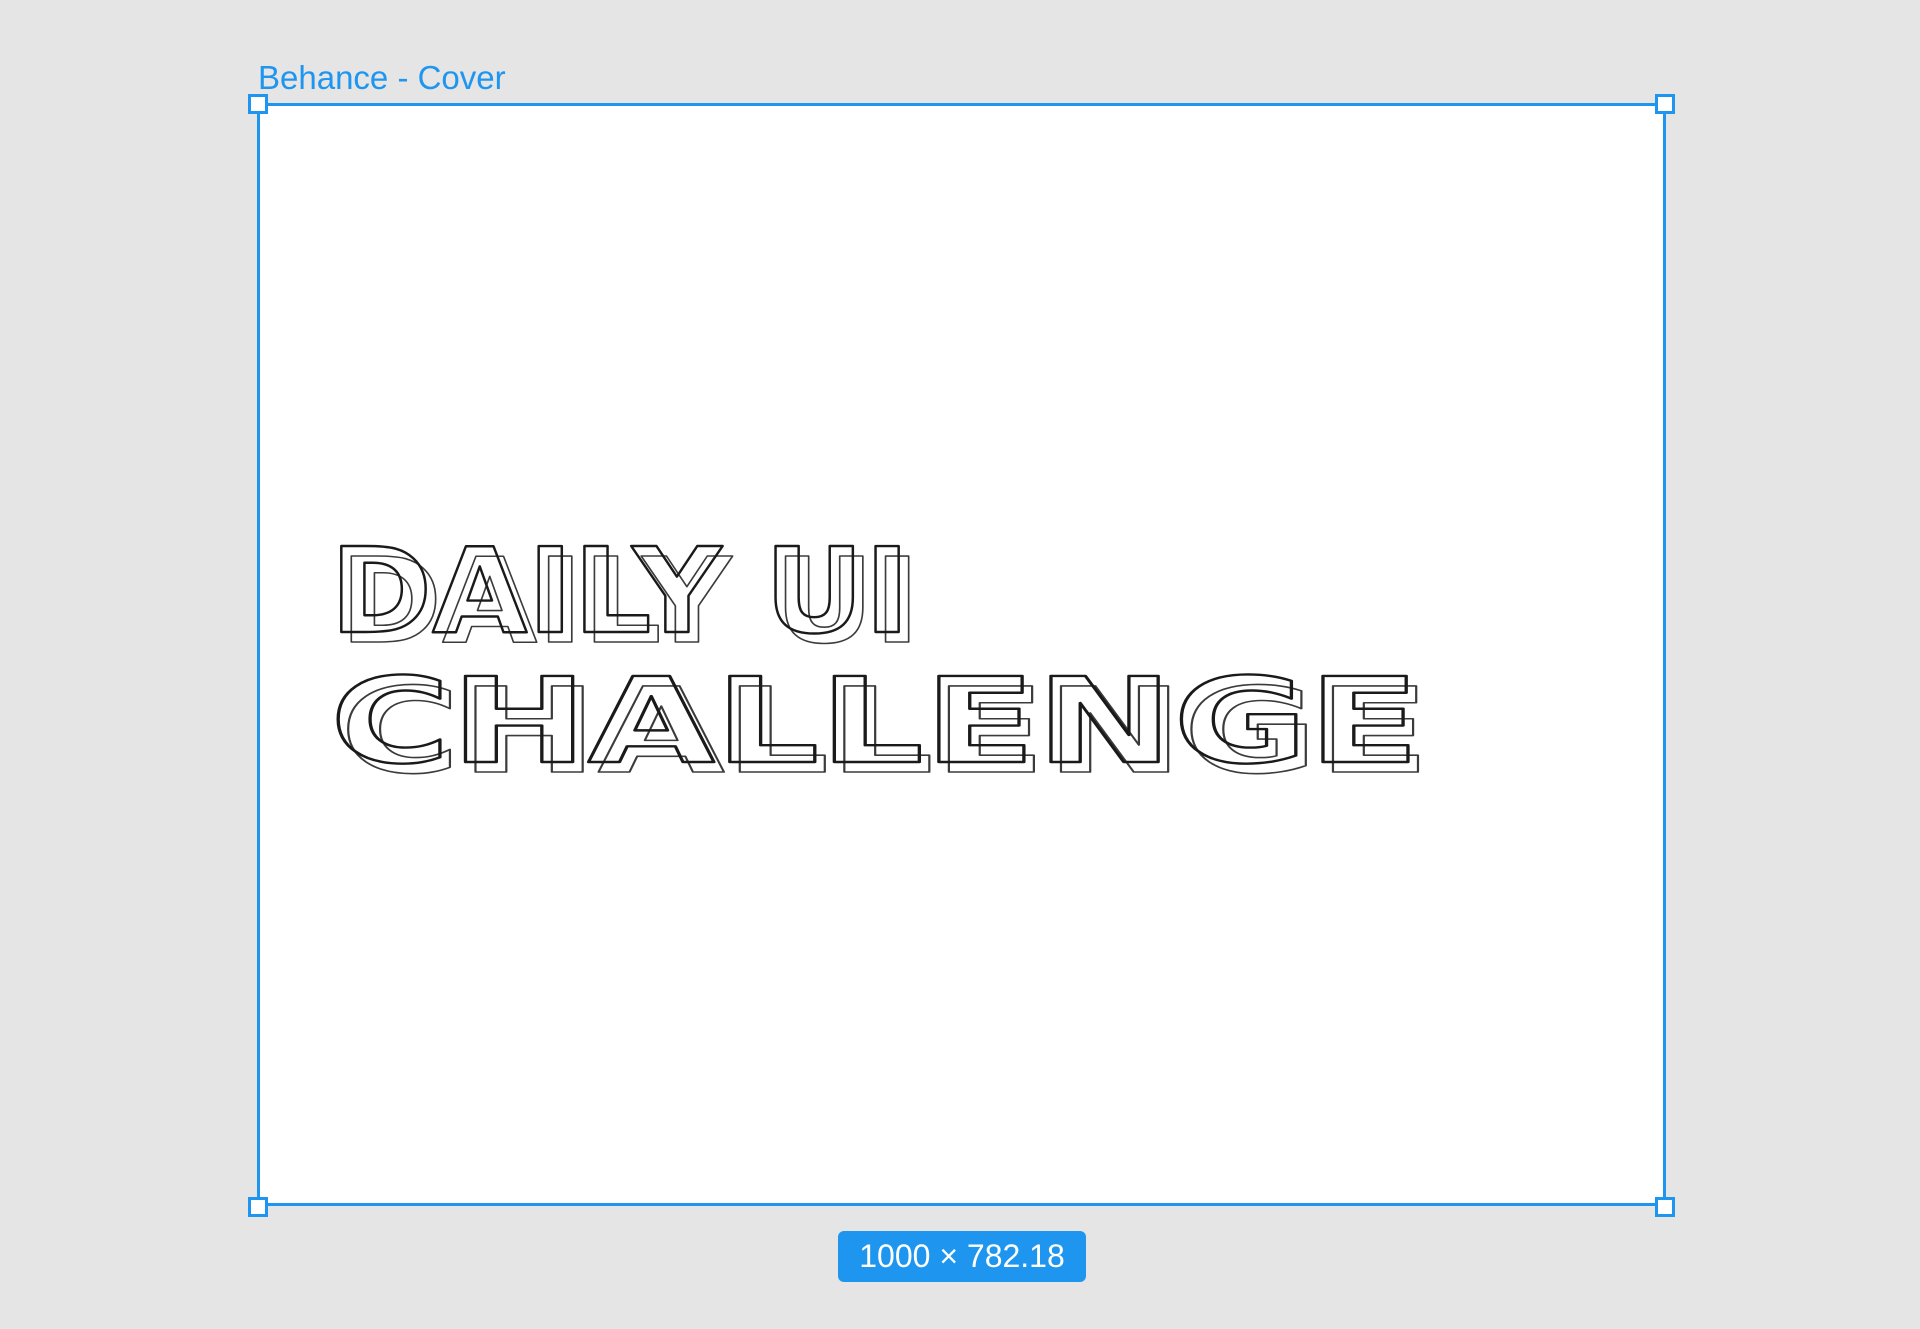  Describe the element at coordinates (258, 1207) in the screenshot. I see `resize-handle-bottom-left` at that location.